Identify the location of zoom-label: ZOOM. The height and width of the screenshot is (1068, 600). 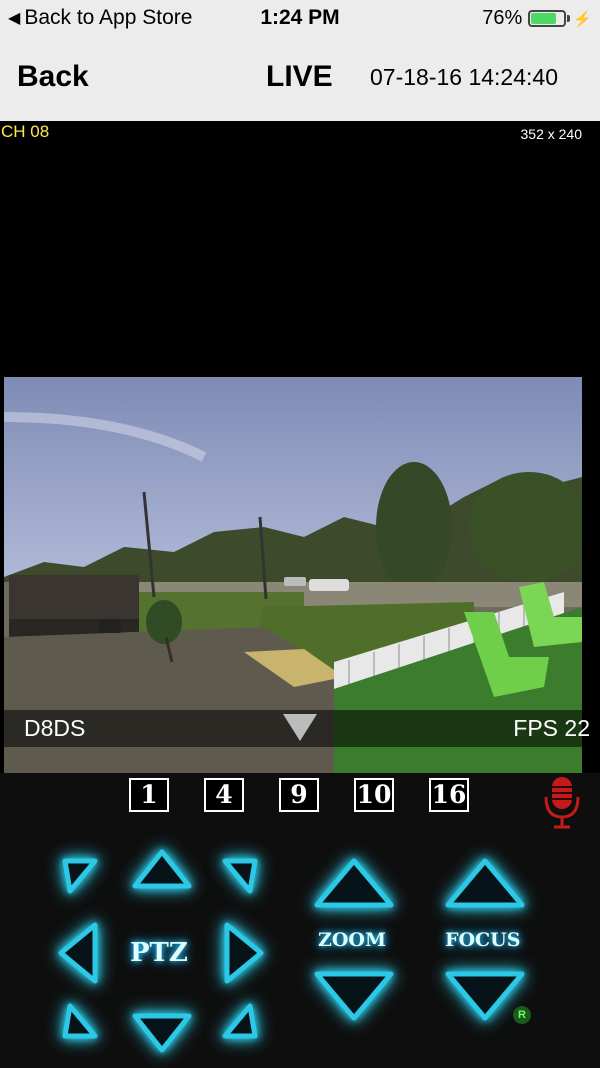
(352, 940).